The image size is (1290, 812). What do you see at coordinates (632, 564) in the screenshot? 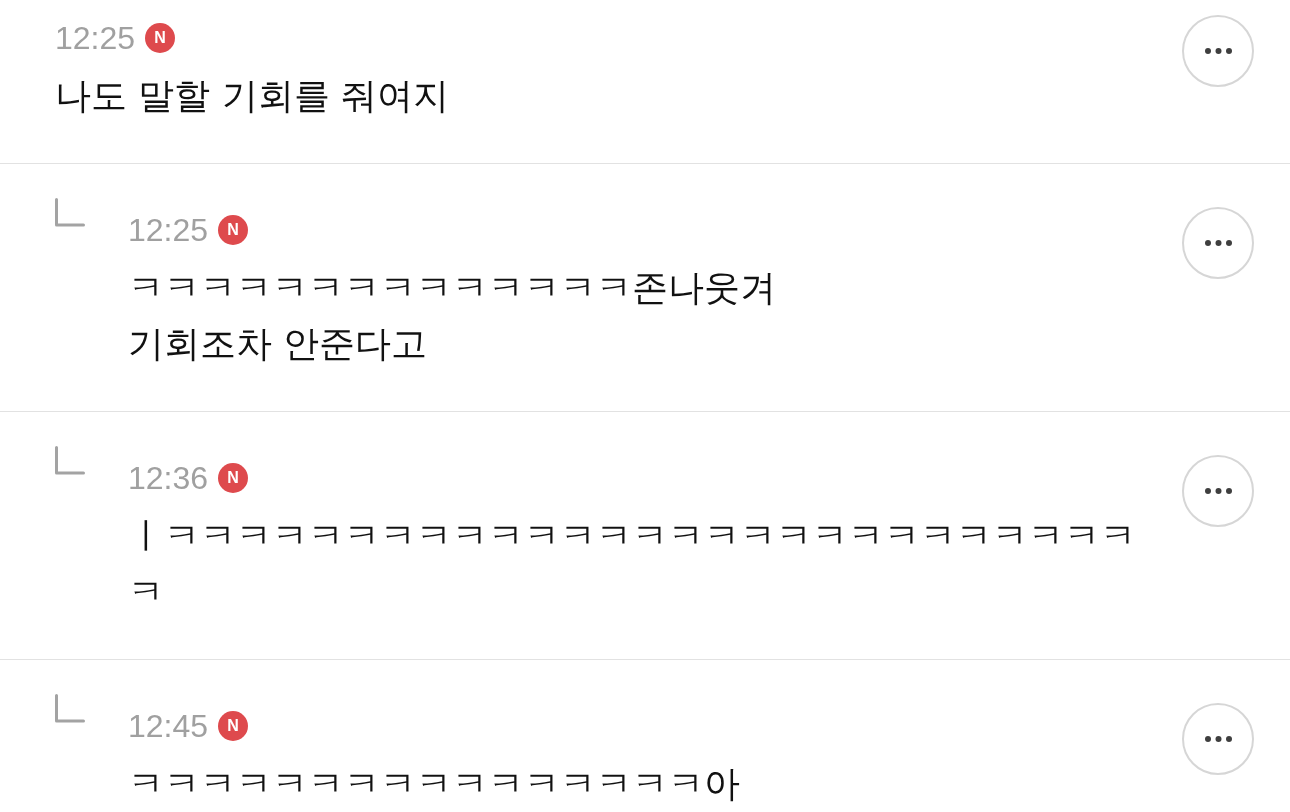
I see `comment-text: ㅣㅋㅋㅋㅋㅋㅋㅋㅋㅋㅋㅋㅋㅋㅋㅋㅋㅋㅋㅋㅋㅋㅋㅋㅋㅋㅋㅋㅋ` at bounding box center [632, 564].